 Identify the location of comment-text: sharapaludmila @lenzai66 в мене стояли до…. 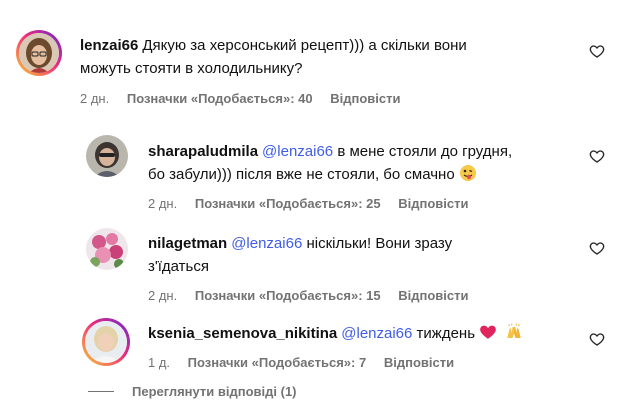
(363, 164).